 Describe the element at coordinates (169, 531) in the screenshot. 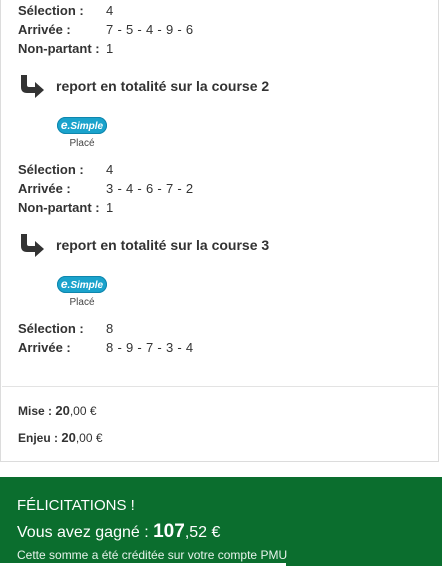

I see `winnings-amount: 107` at that location.